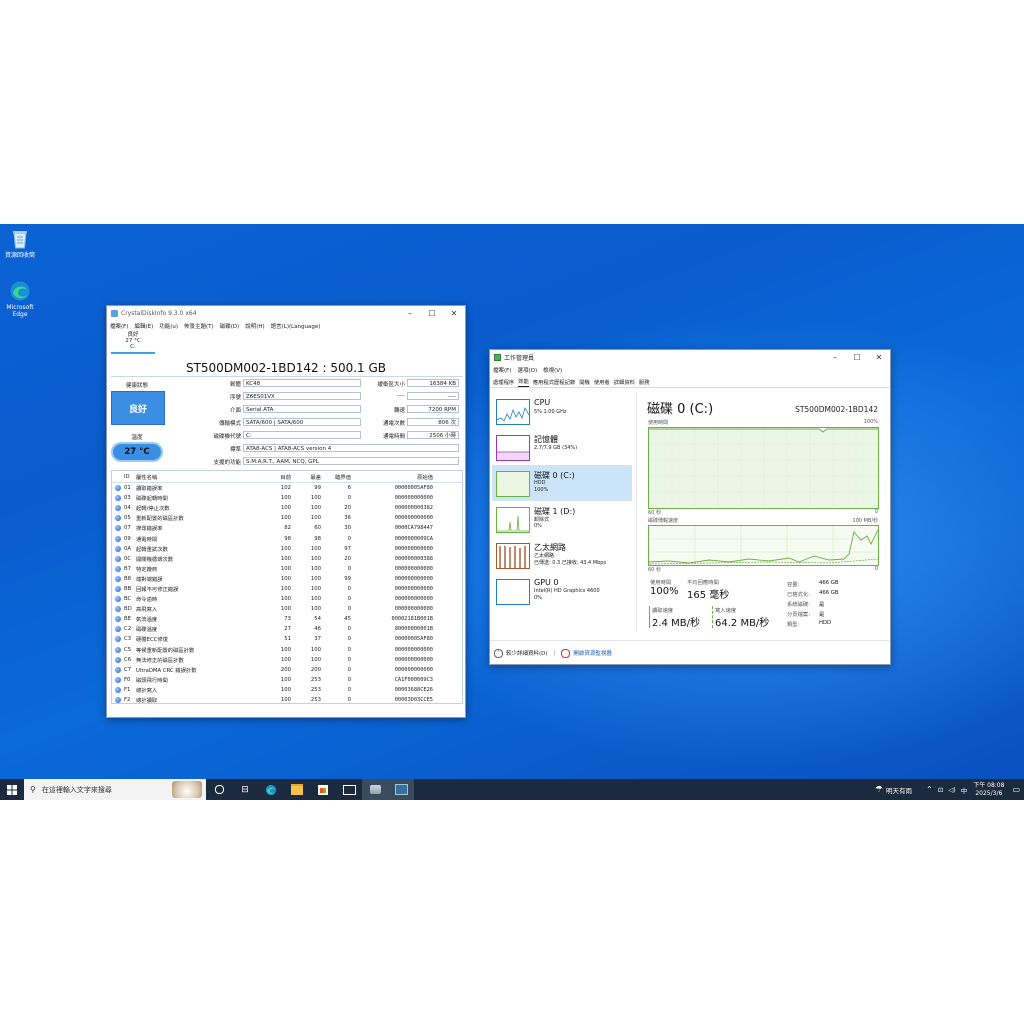  Describe the element at coordinates (412, 619) in the screenshot. I see `cell-raw: 00002181B001B` at that location.